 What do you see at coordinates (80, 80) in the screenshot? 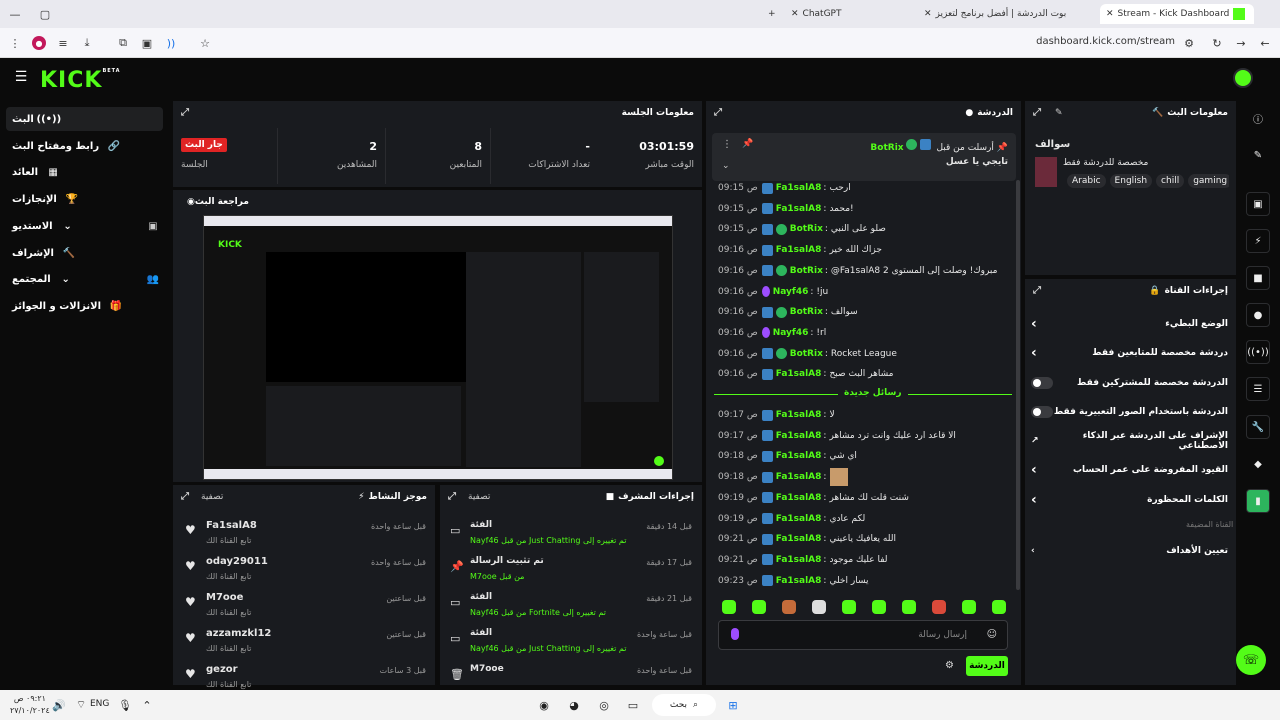
I see `kick-logo: KICKBETA` at bounding box center [80, 80].